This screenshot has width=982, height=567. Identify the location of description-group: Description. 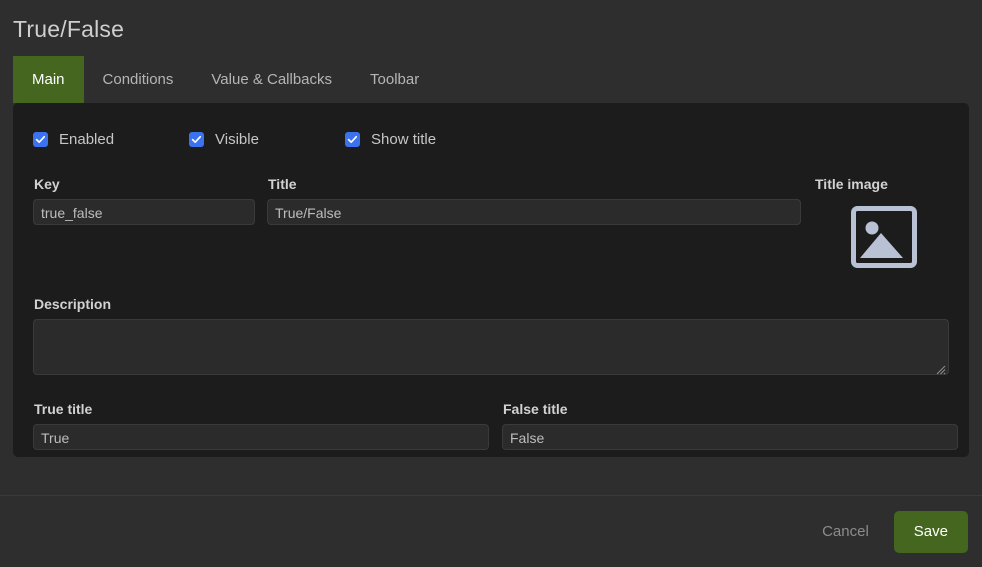
(491, 335).